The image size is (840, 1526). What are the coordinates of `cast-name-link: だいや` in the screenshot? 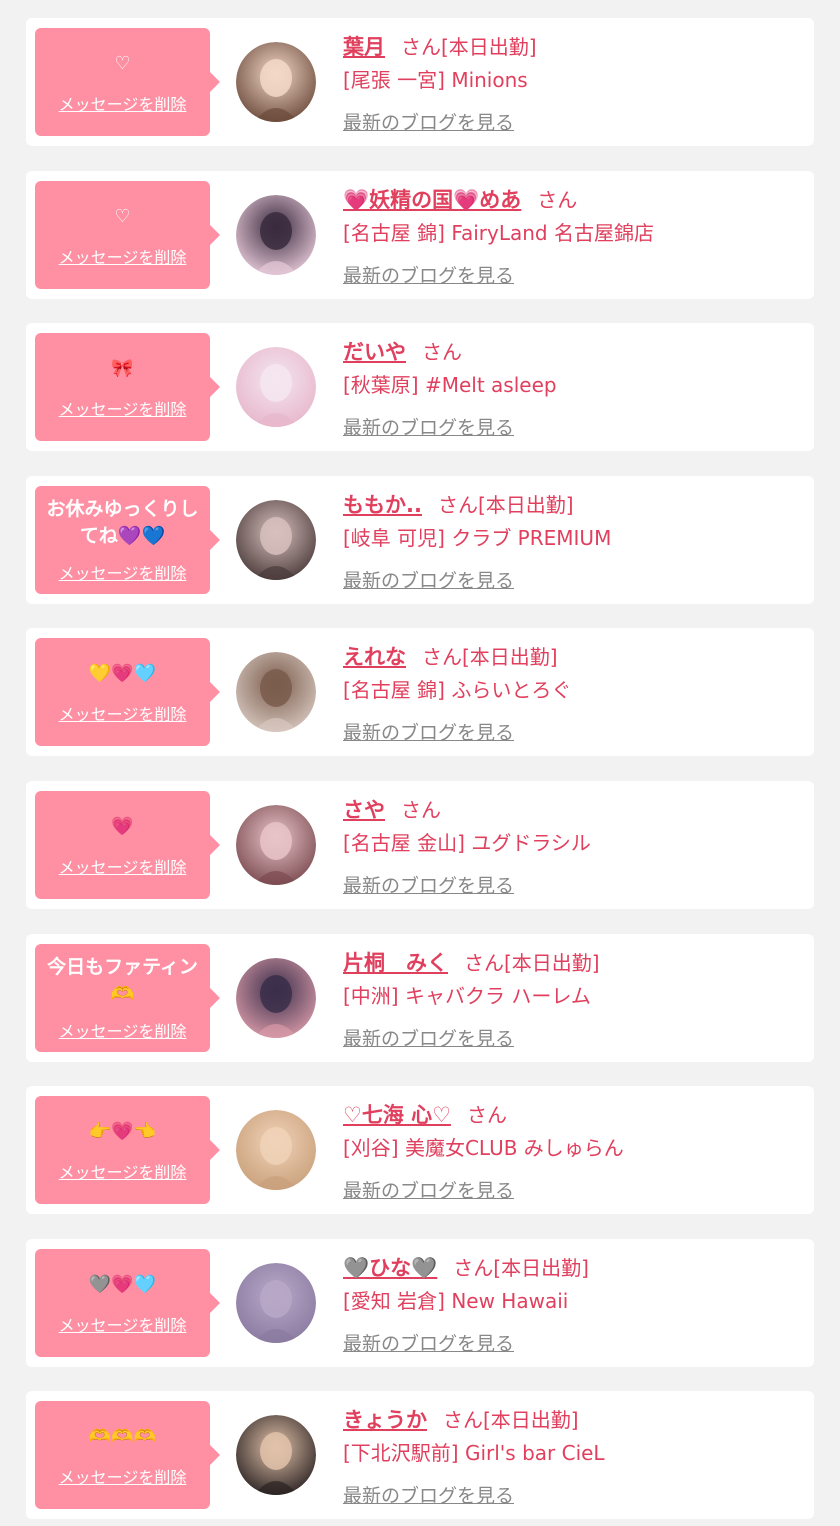 It's located at (374, 352).